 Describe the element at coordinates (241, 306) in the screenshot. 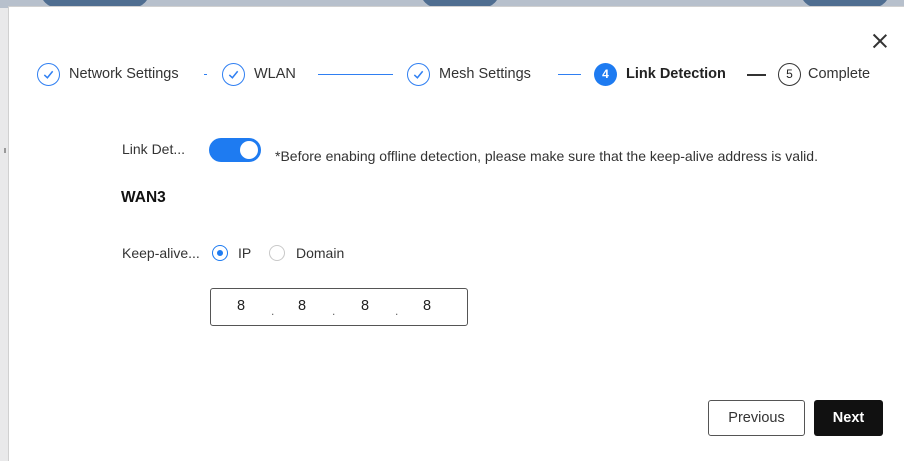

I see `ip-octet-1: 8` at that location.